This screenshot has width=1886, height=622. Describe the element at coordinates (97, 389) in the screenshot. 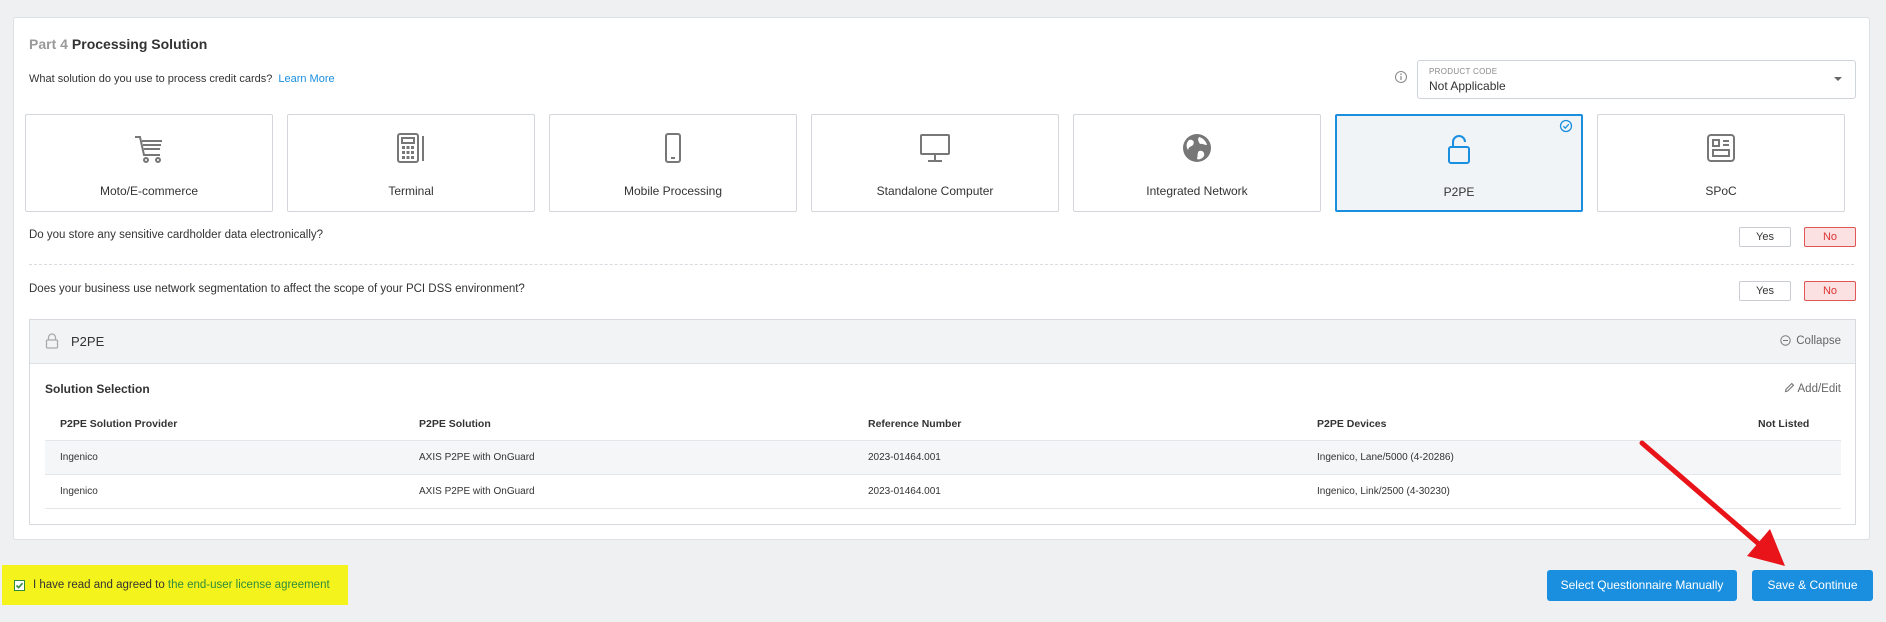

I see `solution-selection-heading: Solution Selection` at that location.